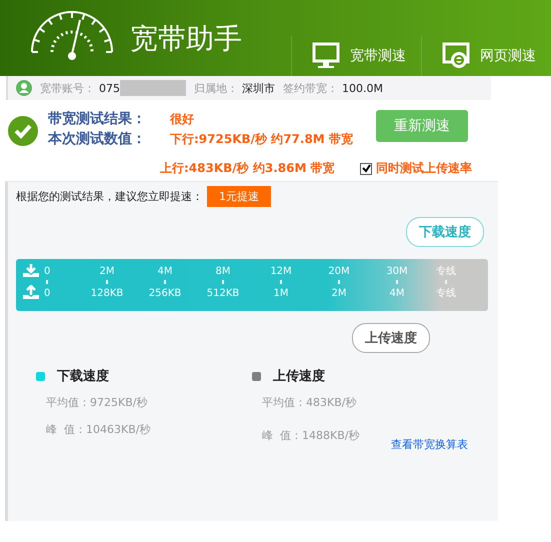 This screenshot has width=551, height=542. I want to click on upload-result: 上行:483KB/秒 约3.86M 带宽, so click(247, 168).